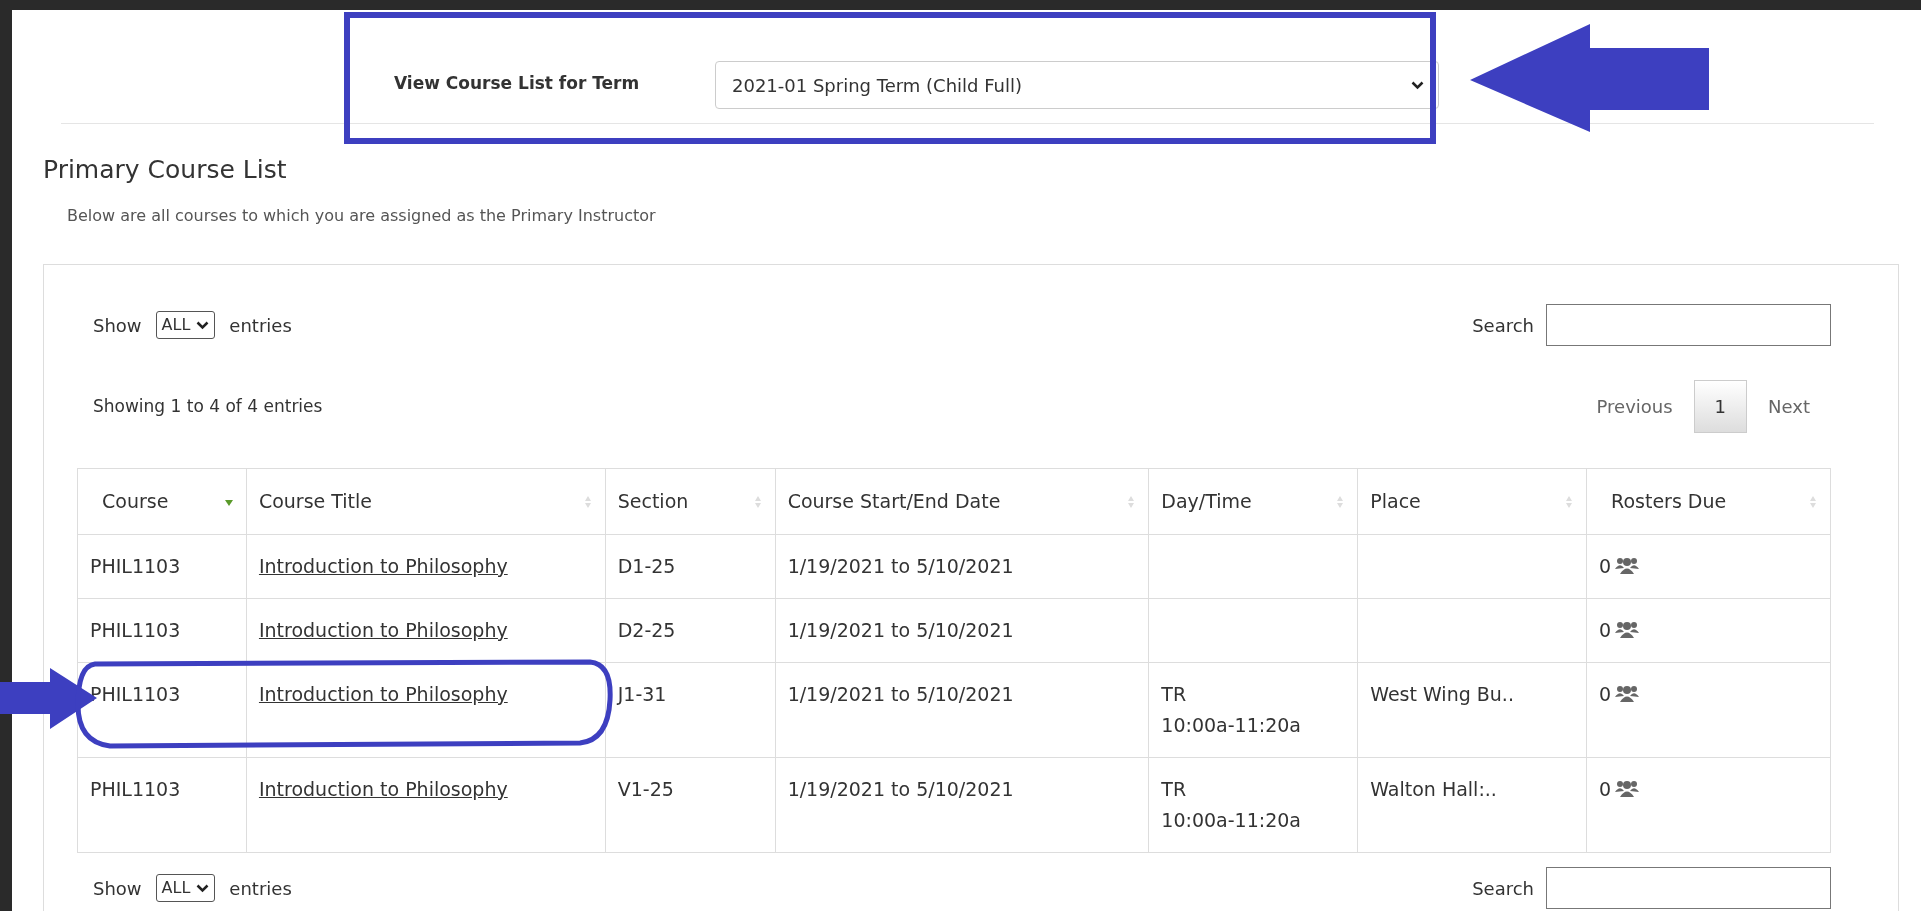 The width and height of the screenshot is (1921, 911). Describe the element at coordinates (690, 566) in the screenshot. I see `section-cell: D1-25` at that location.